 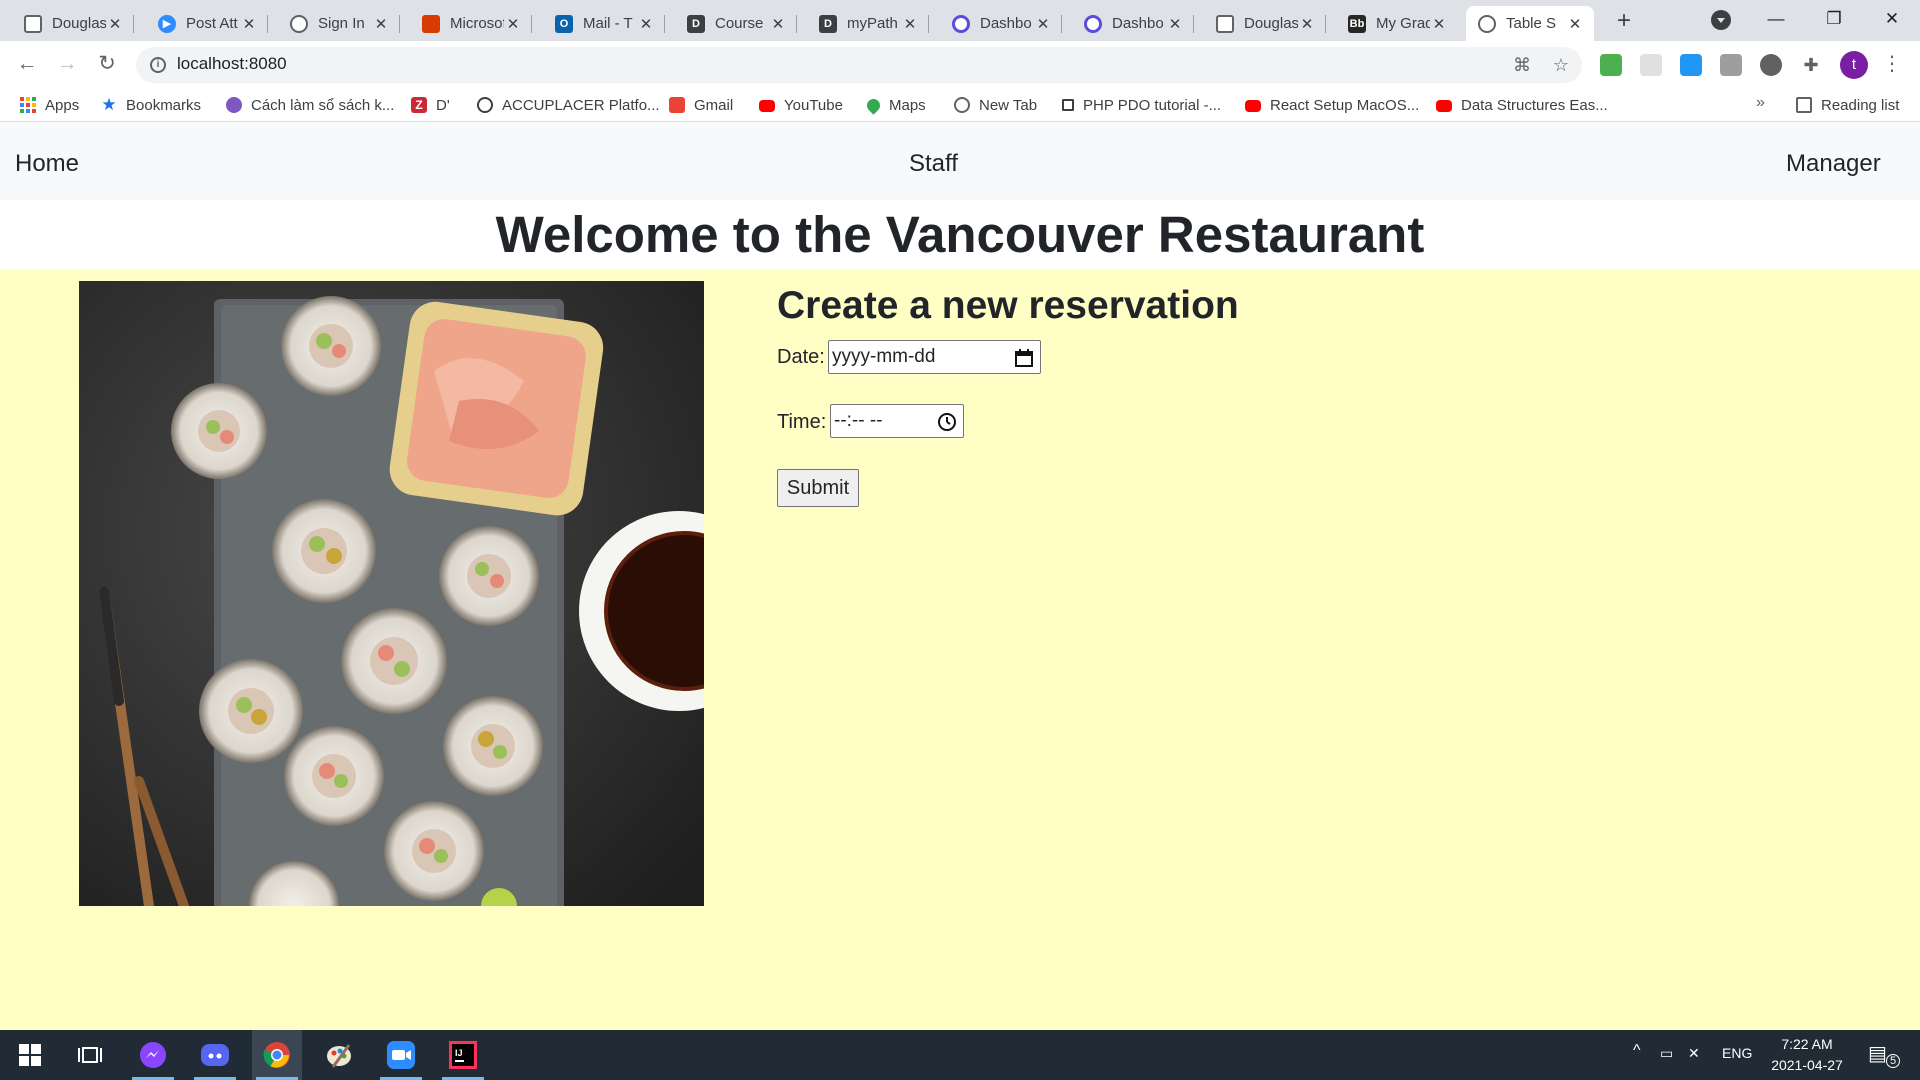 I want to click on bookmark-apps: Apps, so click(x=49, y=105).